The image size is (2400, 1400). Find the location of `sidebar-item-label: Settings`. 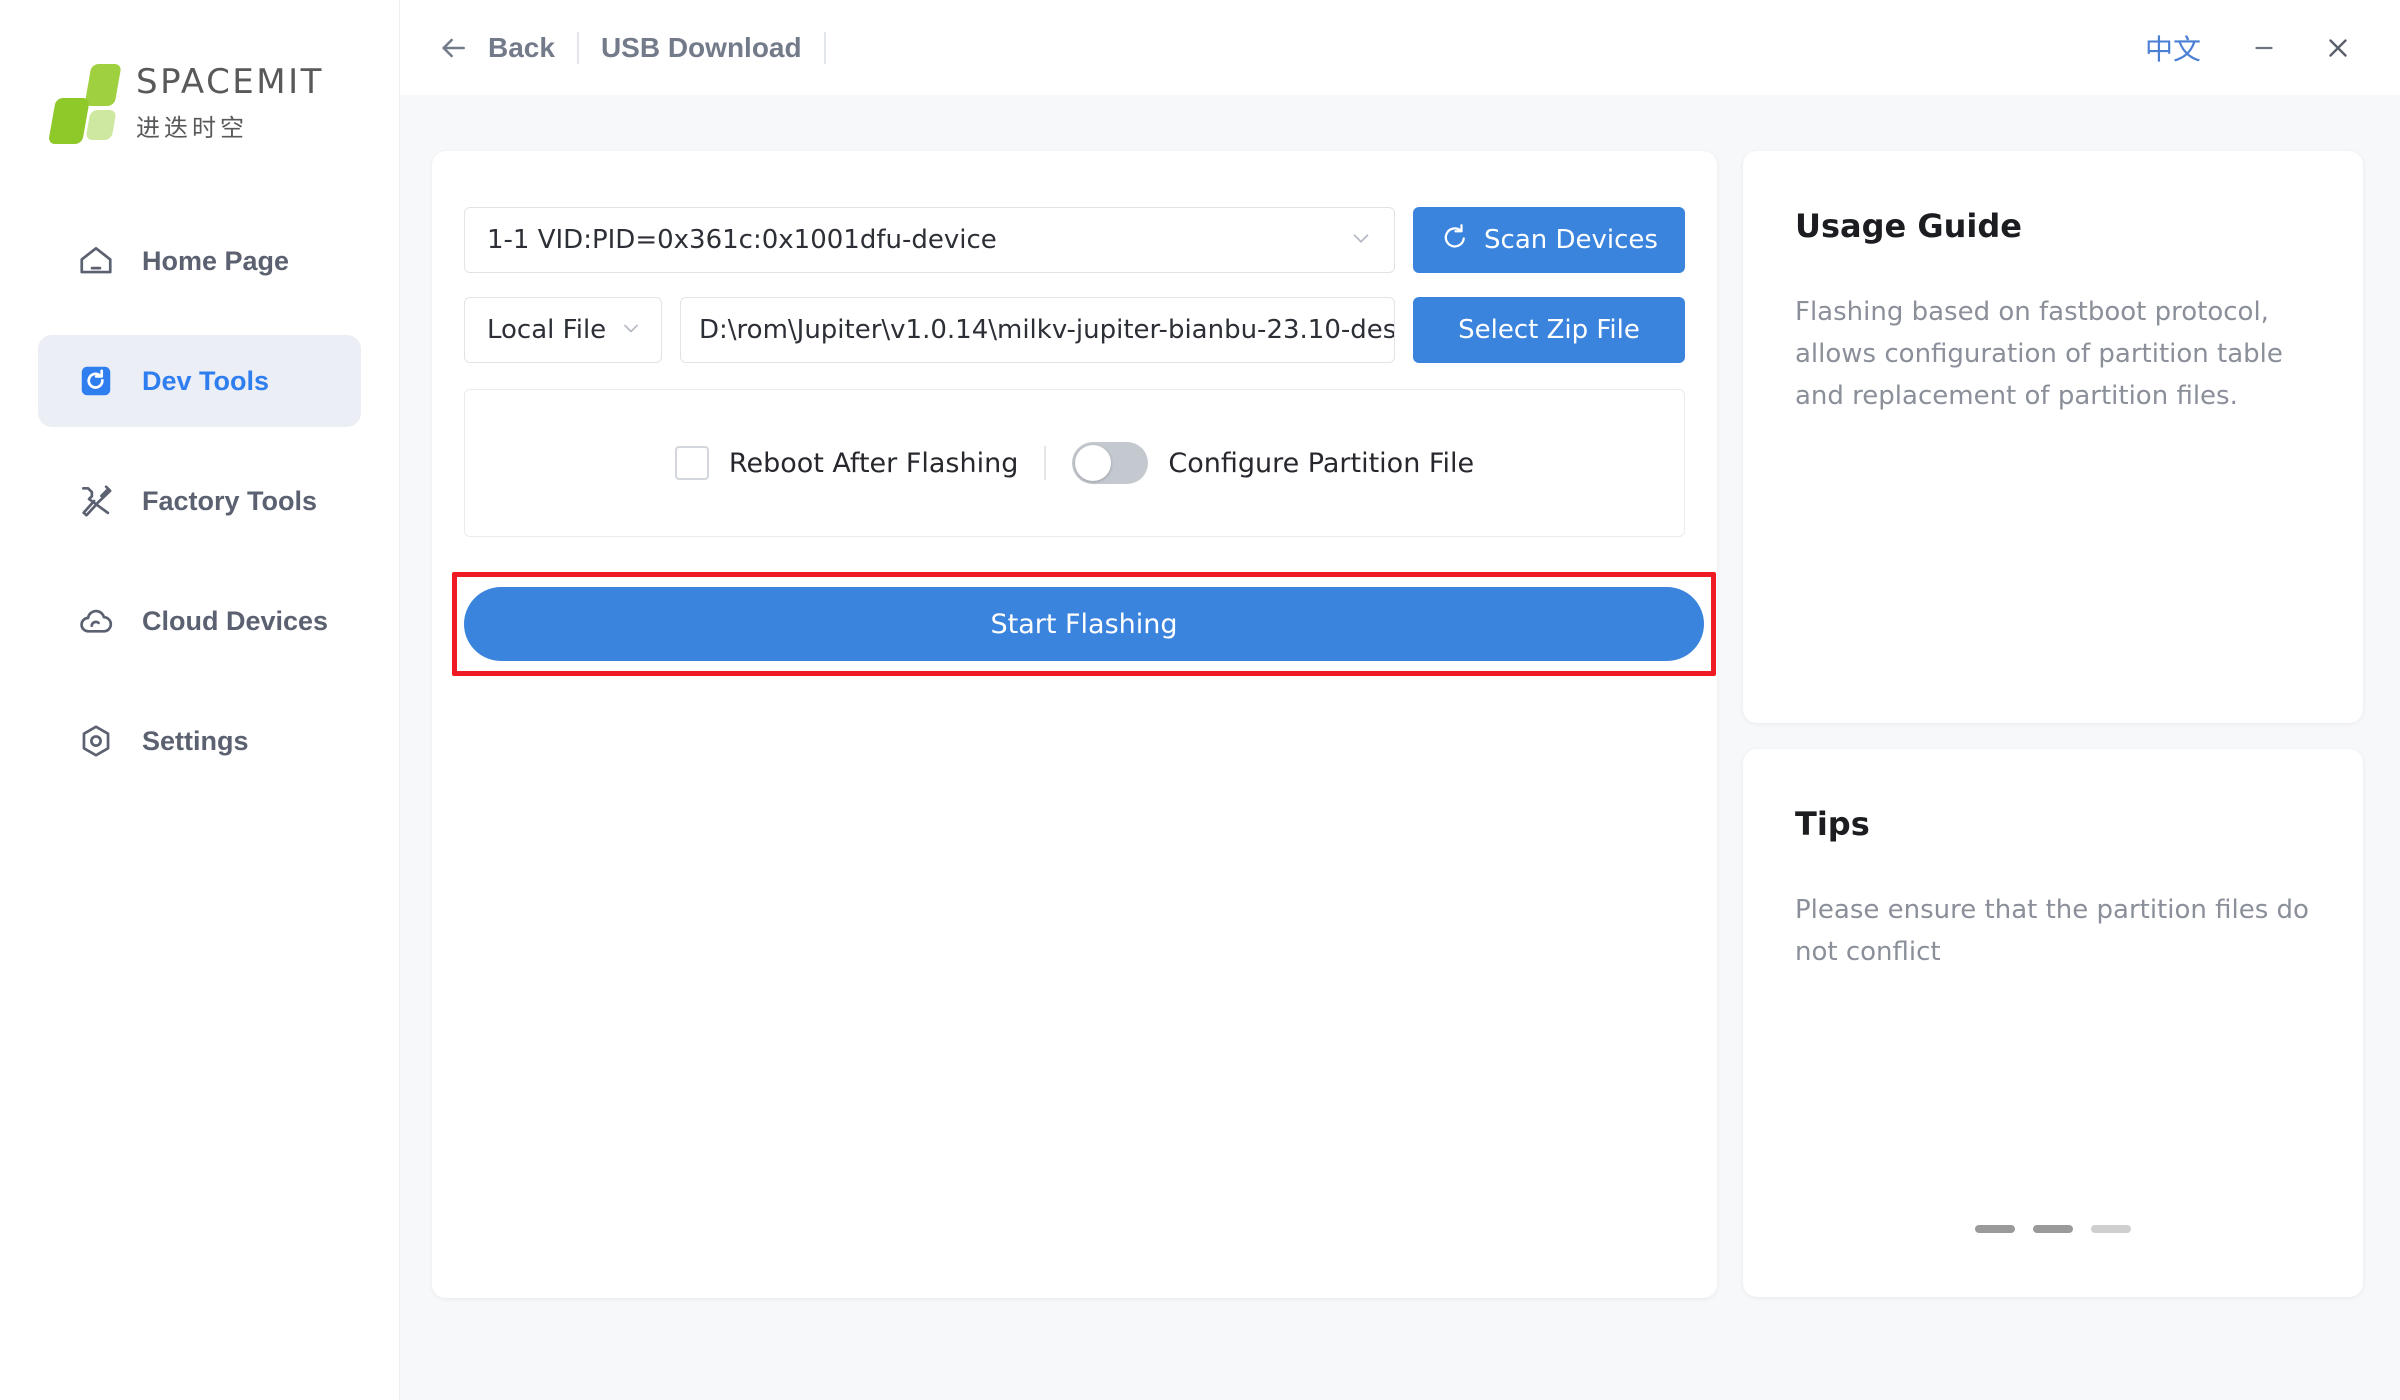

sidebar-item-label: Settings is located at coordinates (195, 740).